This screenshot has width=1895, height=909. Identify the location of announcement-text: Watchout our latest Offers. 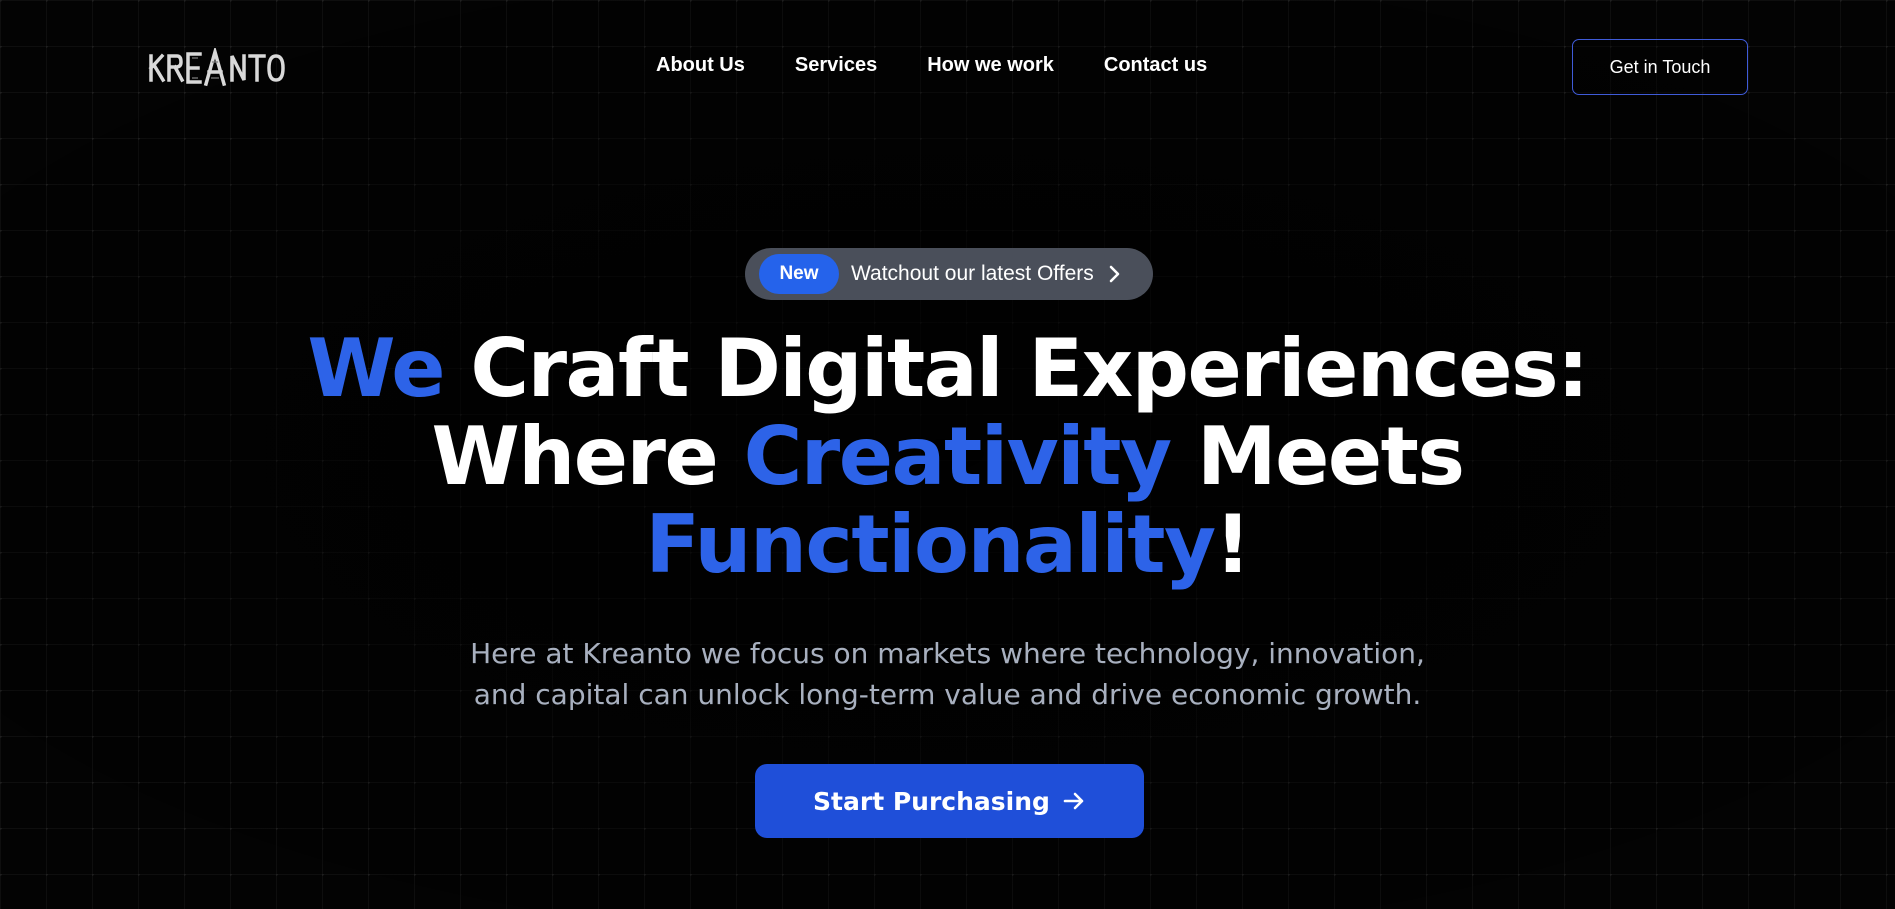
(972, 273).